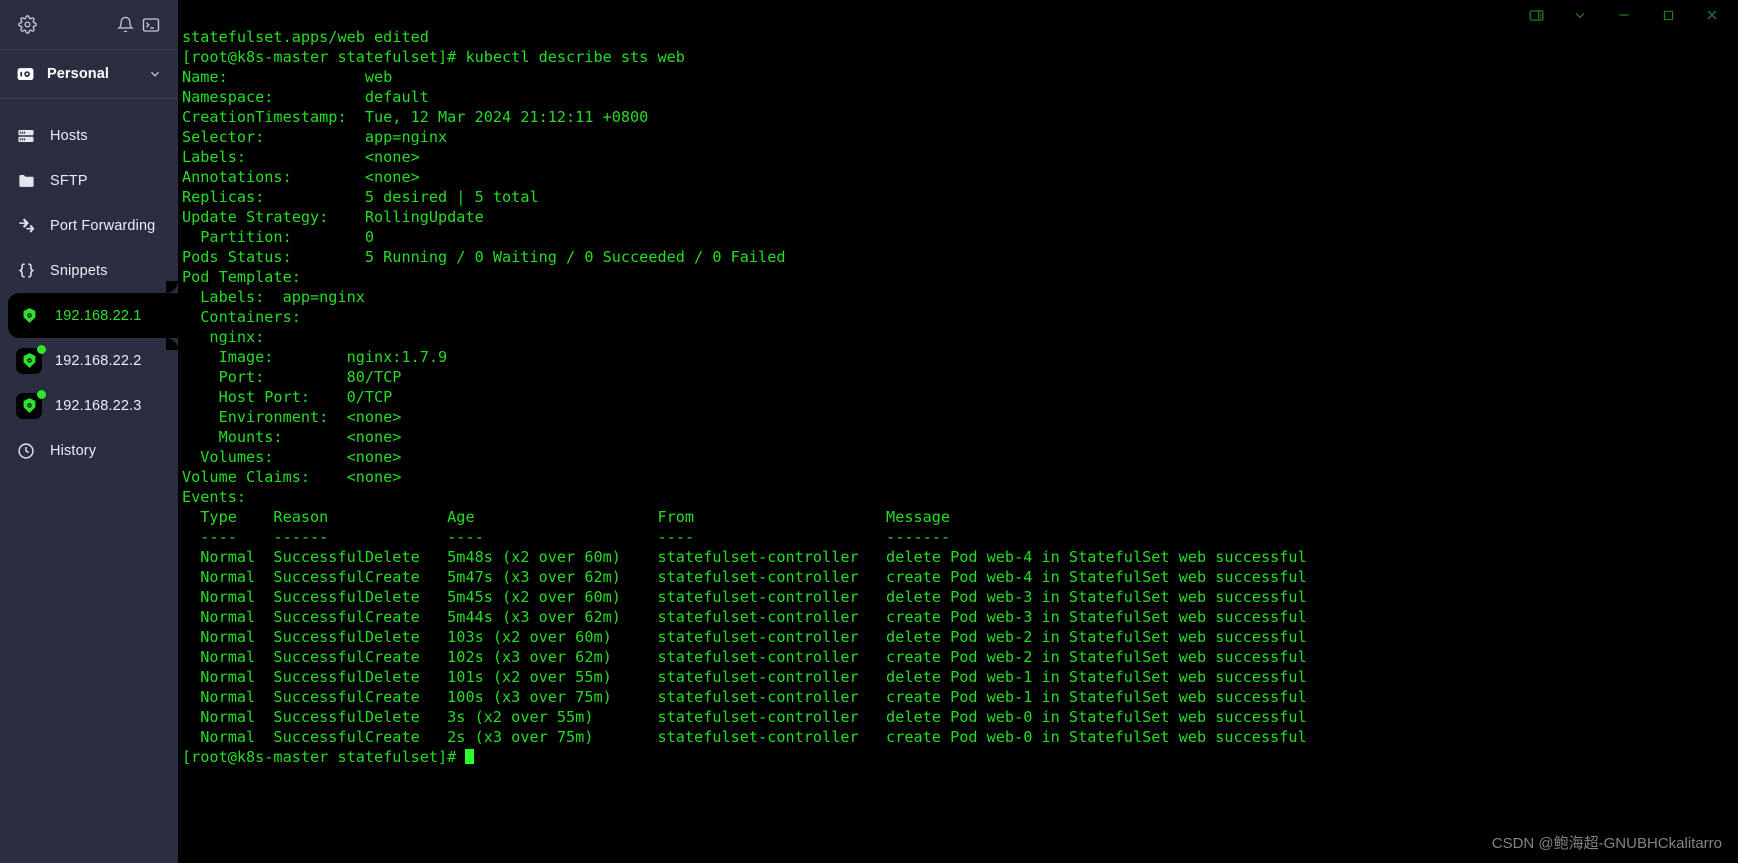 The image size is (1738, 863). Describe the element at coordinates (98, 315) in the screenshot. I see `host-label: 192.168.22.1` at that location.